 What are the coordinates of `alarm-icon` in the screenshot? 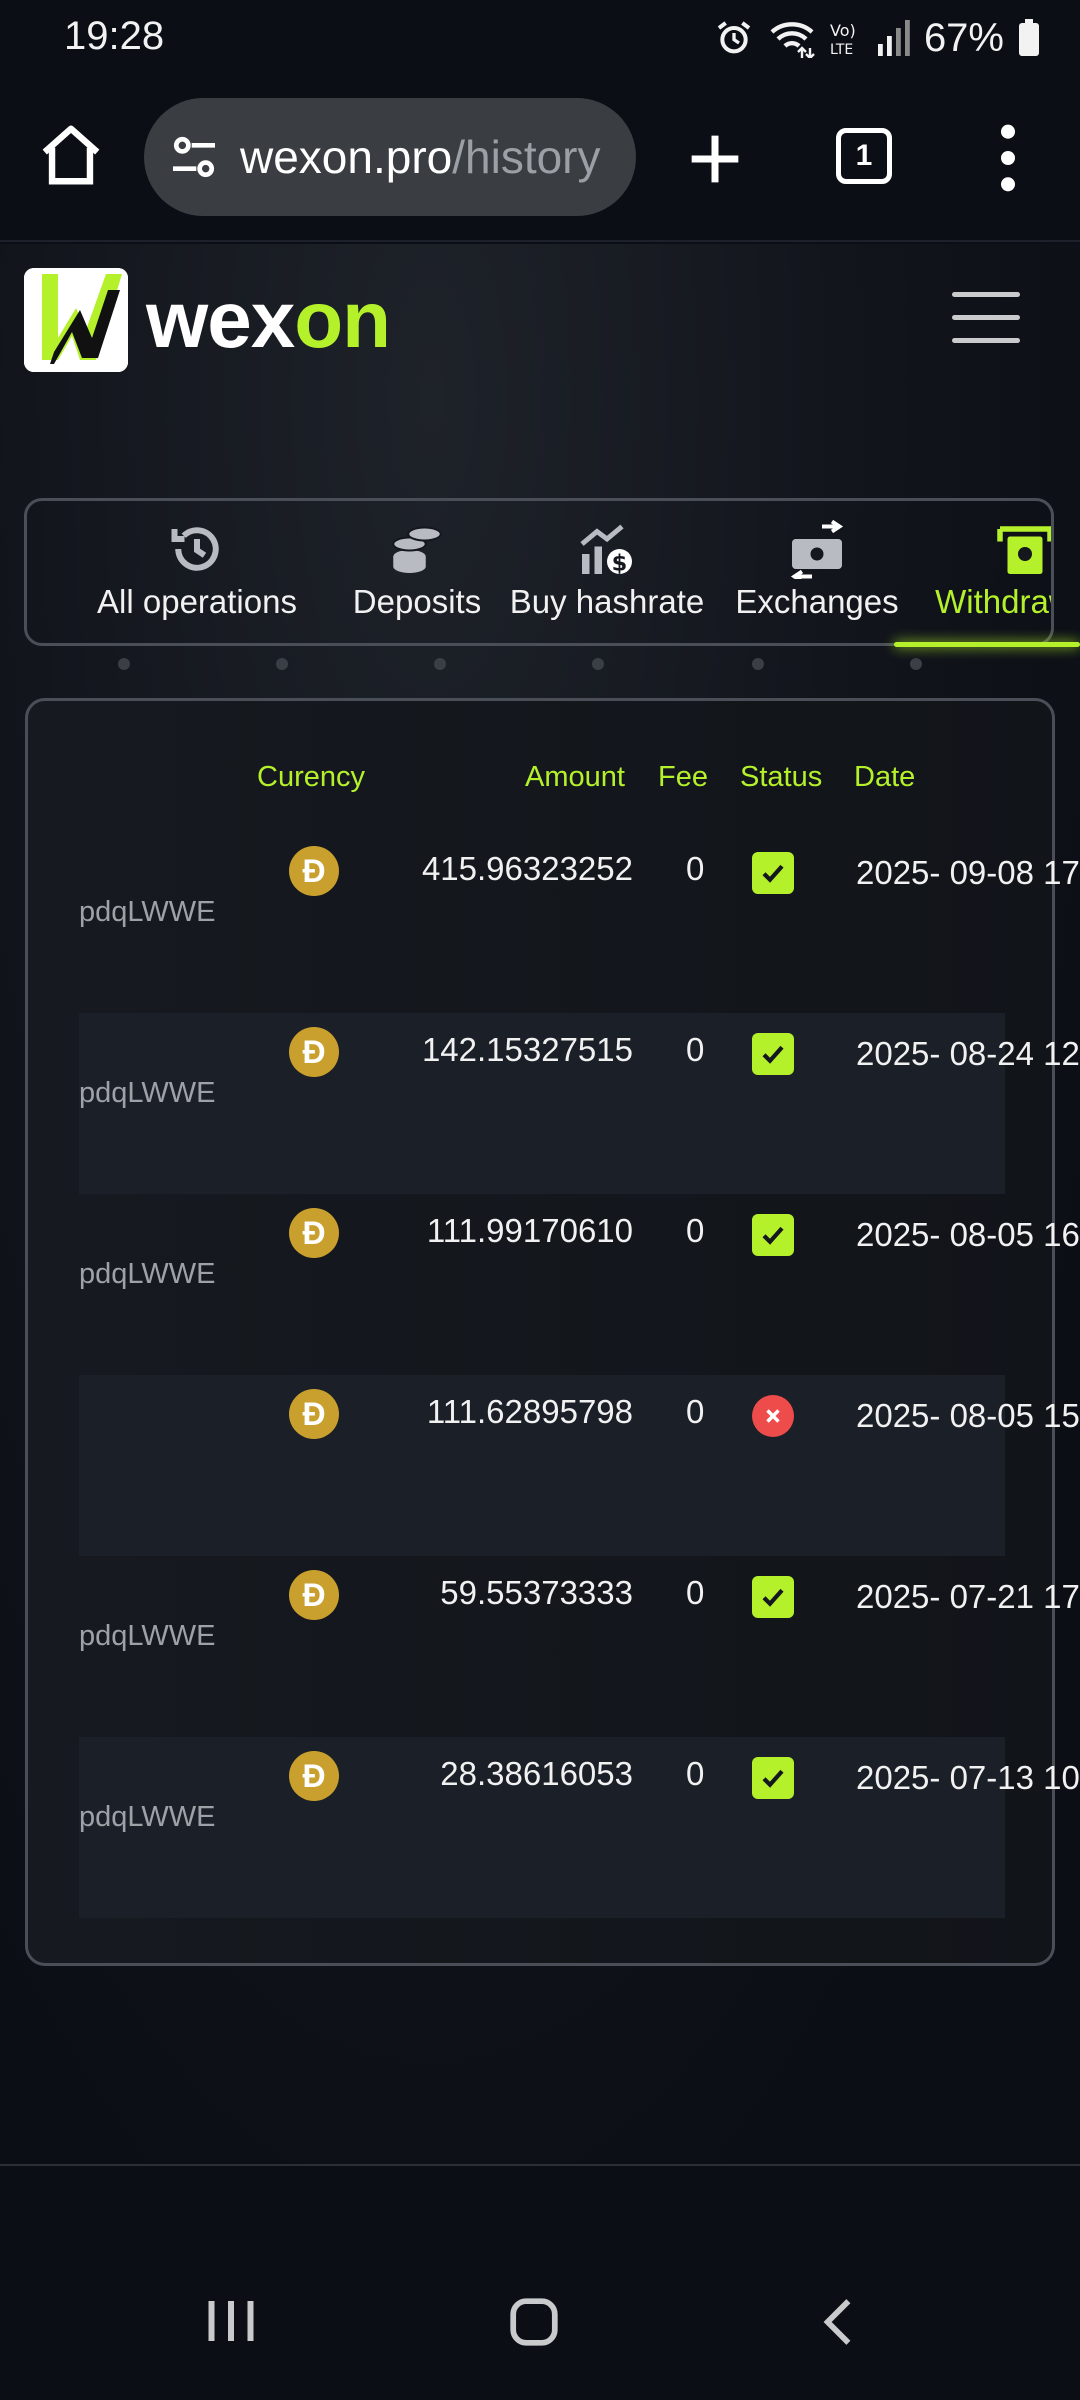 It's located at (734, 38).